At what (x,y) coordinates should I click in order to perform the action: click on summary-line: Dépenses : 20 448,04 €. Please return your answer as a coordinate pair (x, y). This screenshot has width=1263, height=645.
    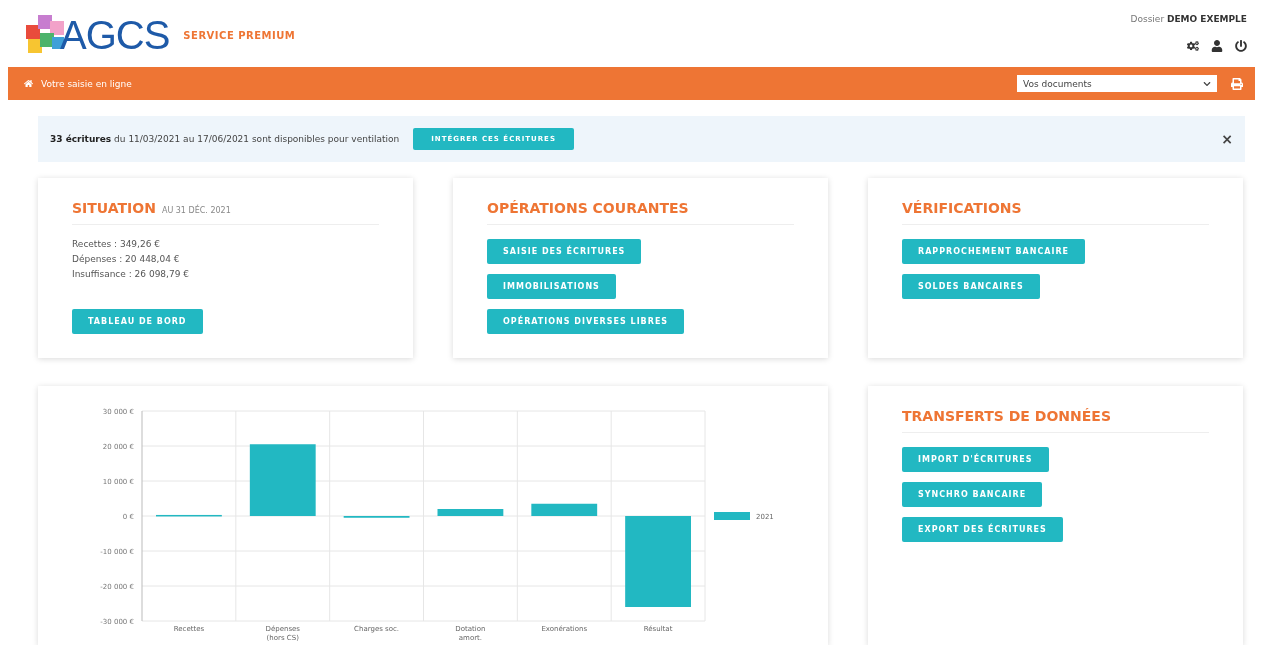
    Looking at the image, I should click on (126, 259).